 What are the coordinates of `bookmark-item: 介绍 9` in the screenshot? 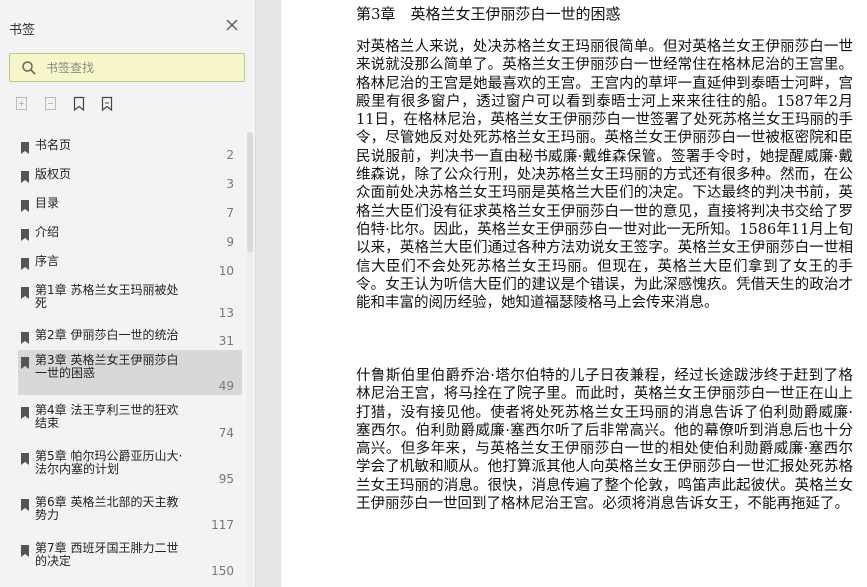 It's located at (130, 235).